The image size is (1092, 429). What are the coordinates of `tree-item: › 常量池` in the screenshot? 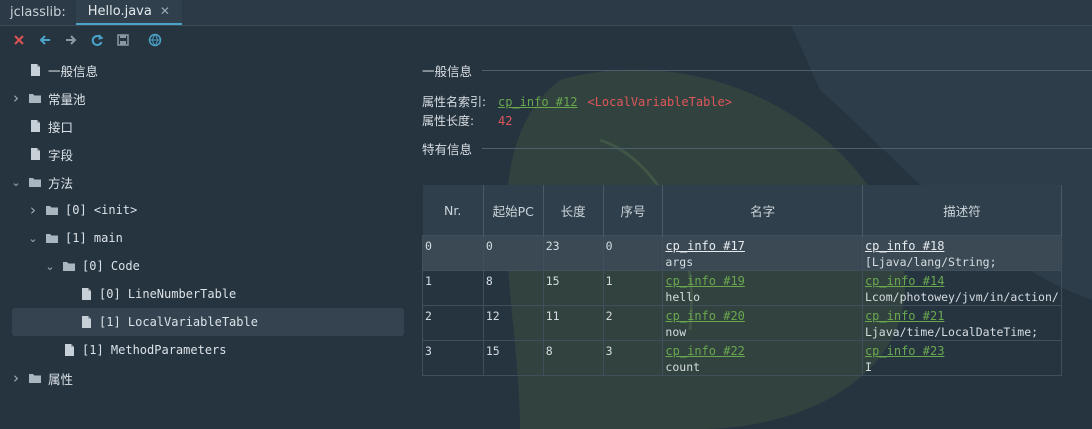 It's located at (206, 98).